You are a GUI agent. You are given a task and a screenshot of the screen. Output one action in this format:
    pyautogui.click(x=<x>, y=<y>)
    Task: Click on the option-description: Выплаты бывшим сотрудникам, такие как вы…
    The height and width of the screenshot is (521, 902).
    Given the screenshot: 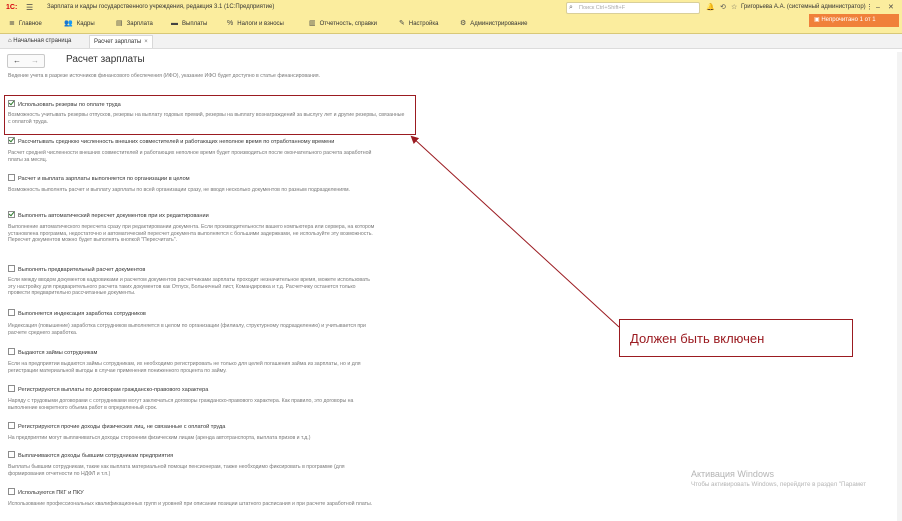 What is the action you would take?
    pyautogui.click(x=176, y=470)
    